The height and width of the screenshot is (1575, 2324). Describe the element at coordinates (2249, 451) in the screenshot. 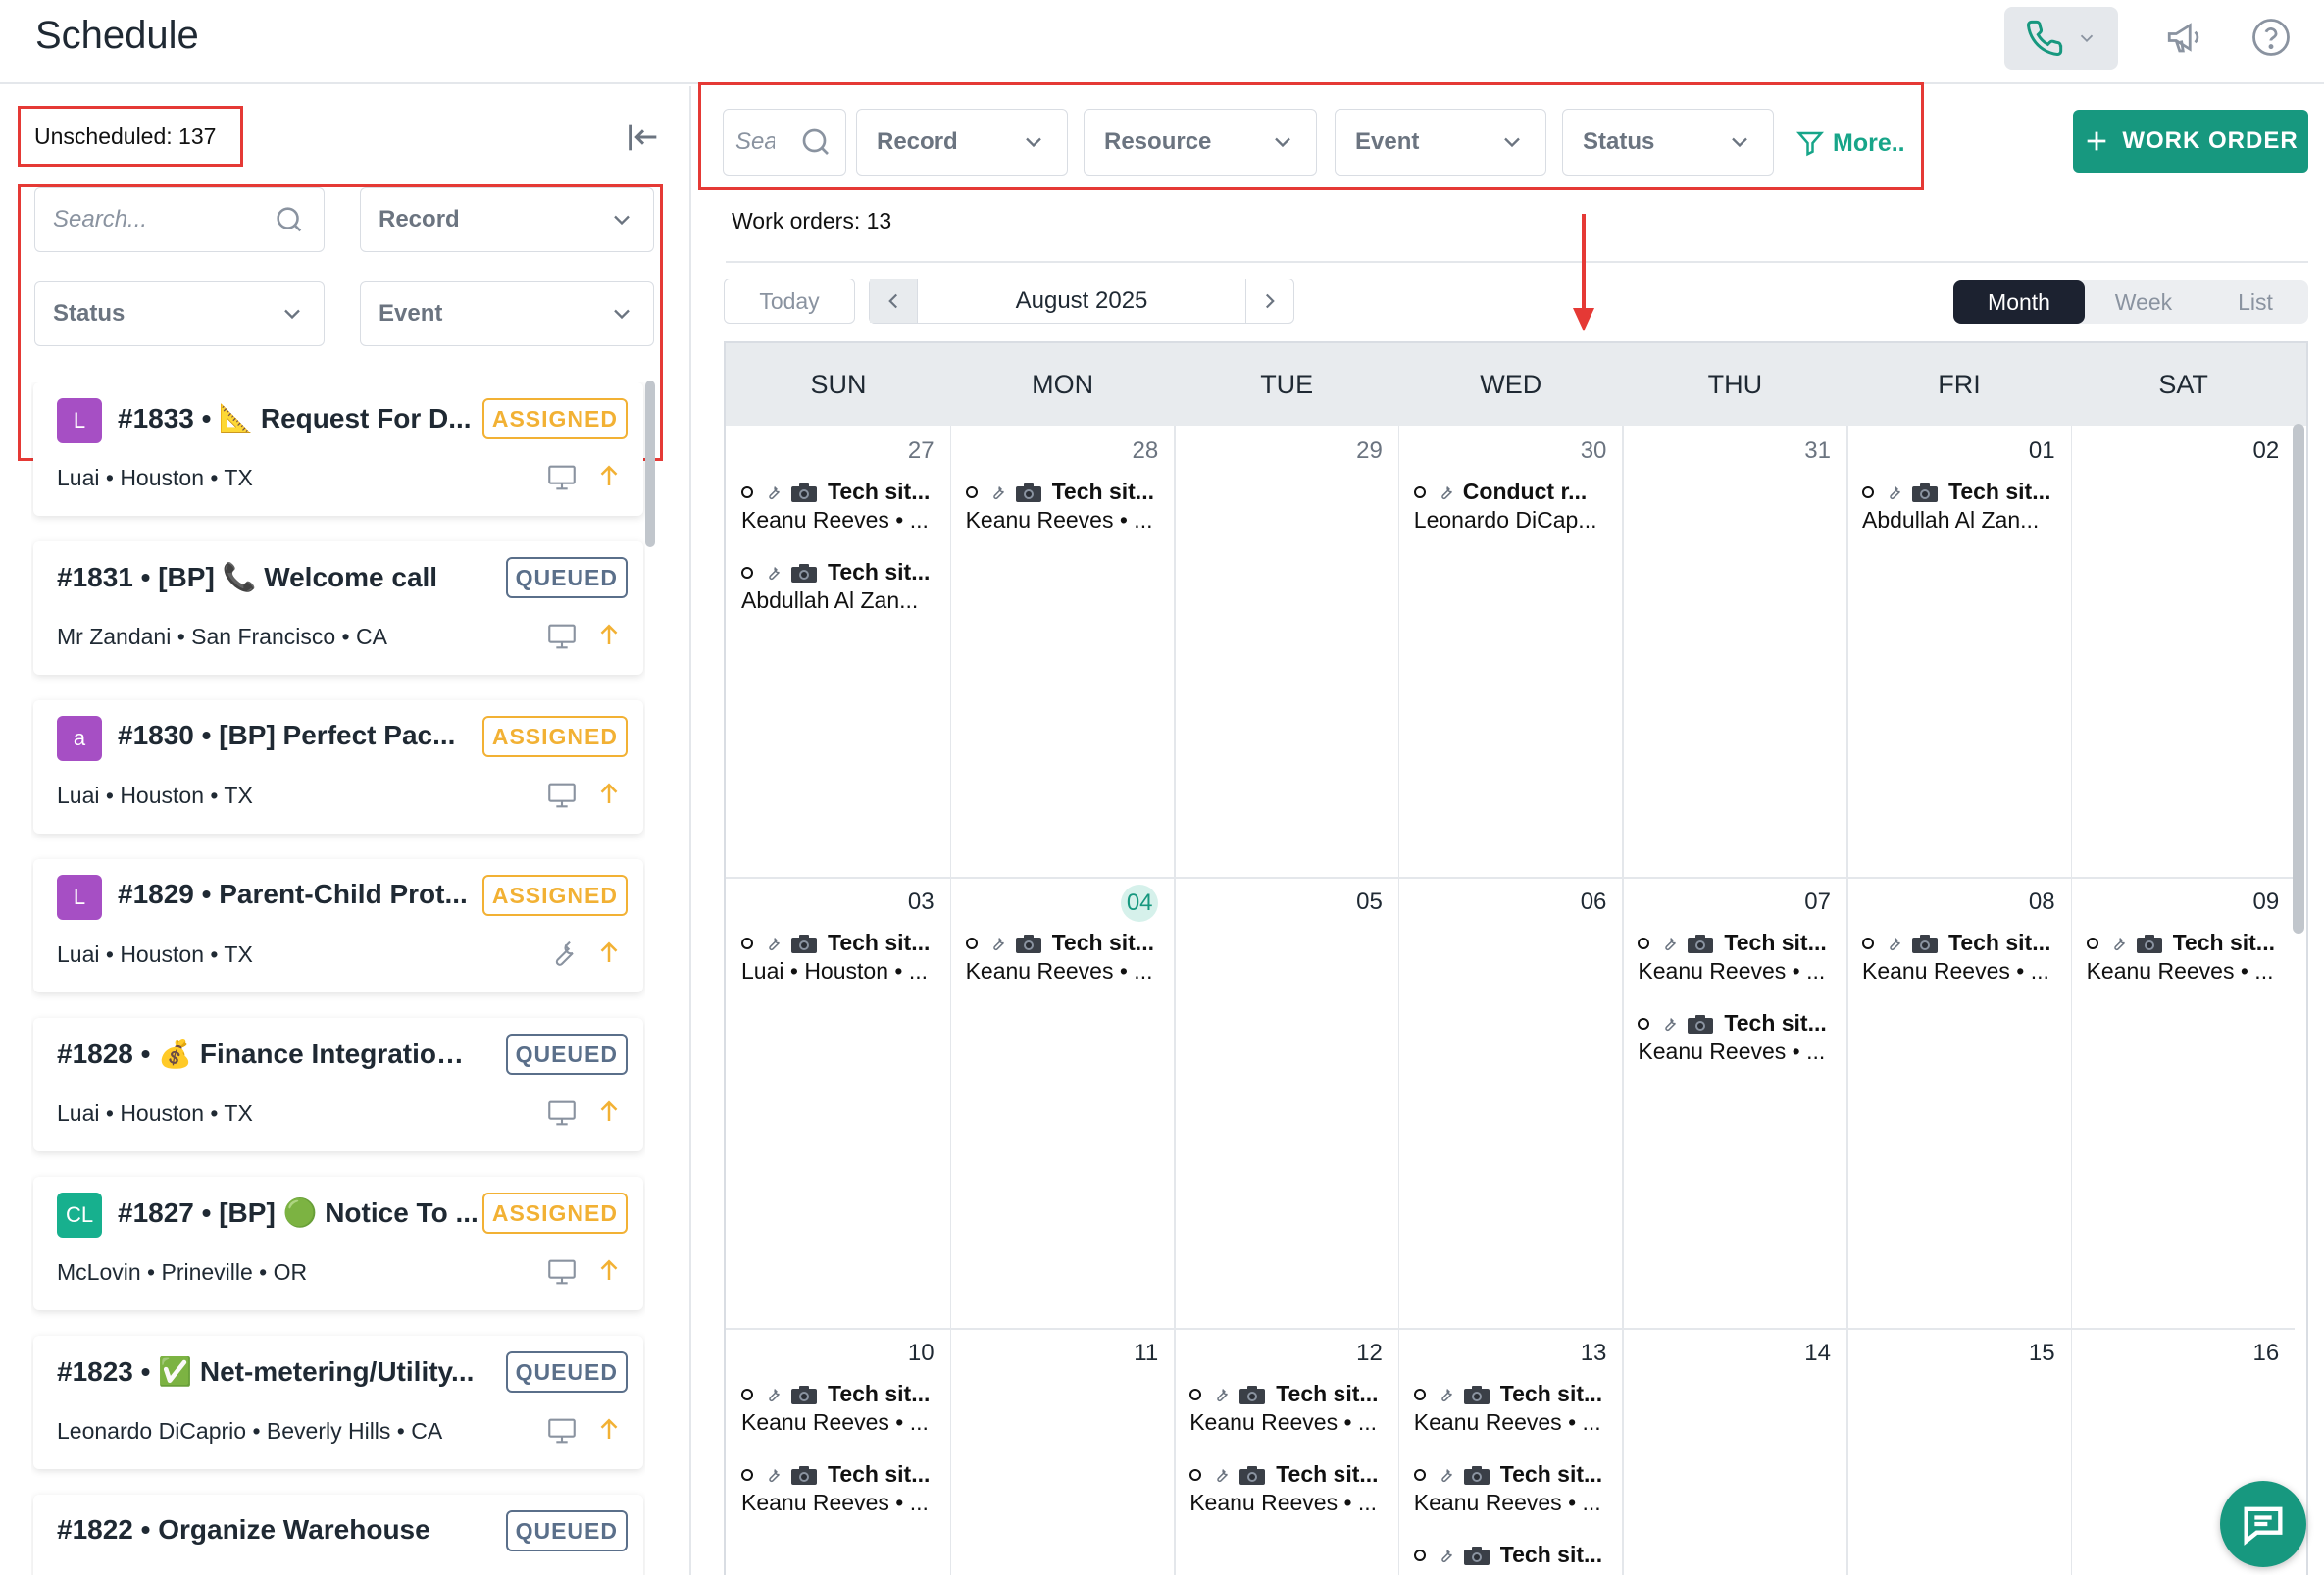

I see `day-number: 02` at that location.